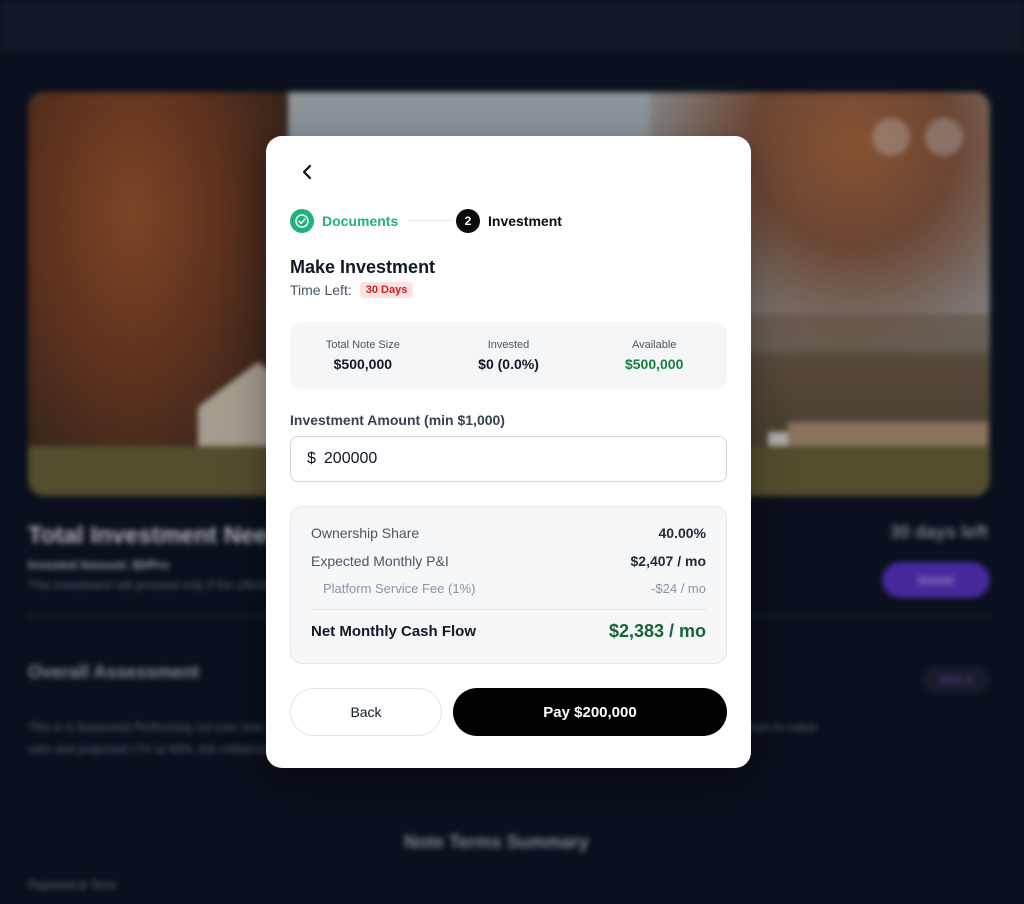 The image size is (1024, 904). What do you see at coordinates (525, 221) in the screenshot?
I see `step-label: Investment` at bounding box center [525, 221].